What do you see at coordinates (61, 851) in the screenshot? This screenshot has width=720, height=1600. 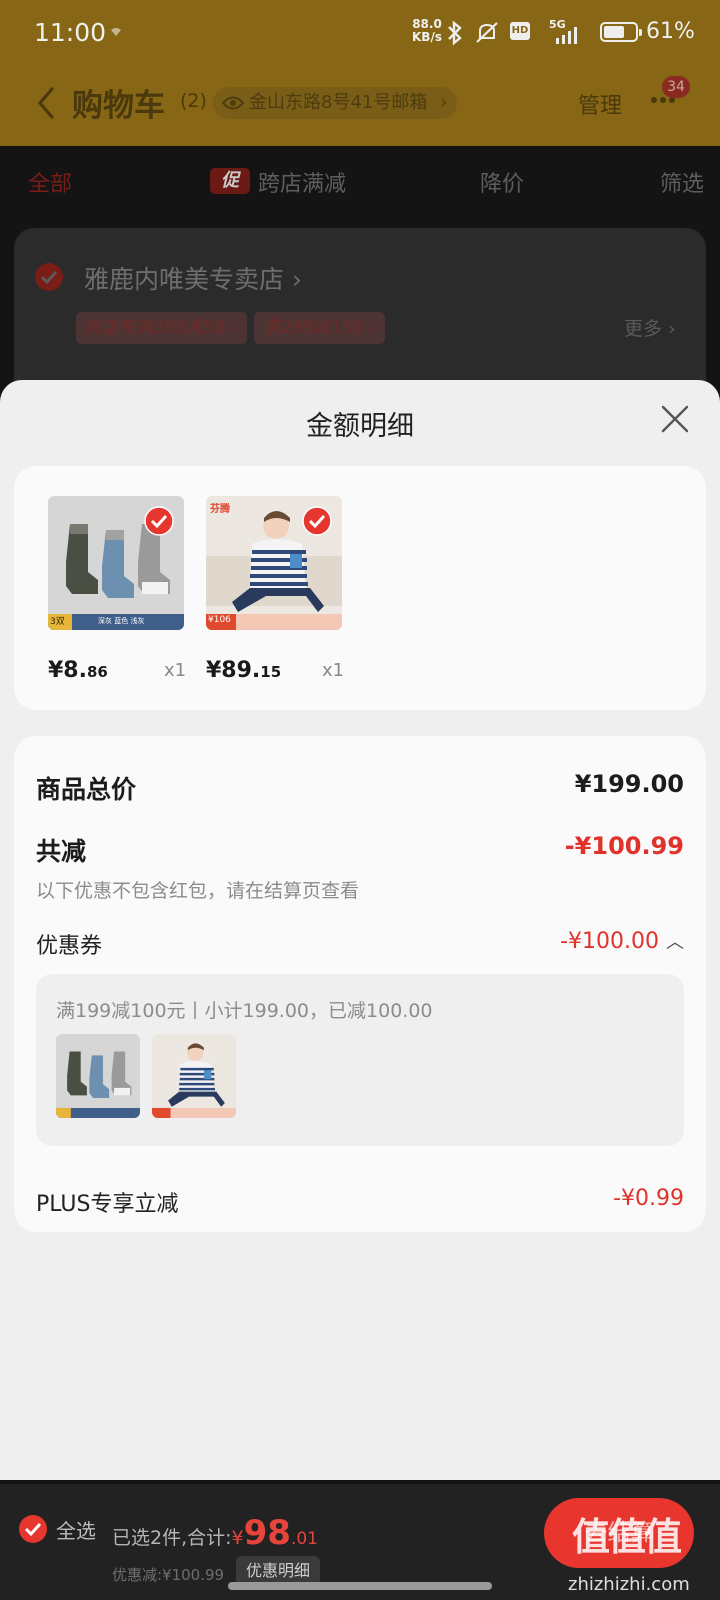 I see `discount-label: 共减` at bounding box center [61, 851].